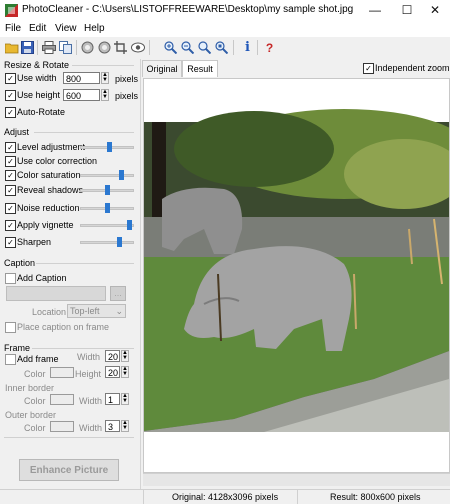 This screenshot has height=504, width=450. I want to click on width-input: 800, so click(81, 78).